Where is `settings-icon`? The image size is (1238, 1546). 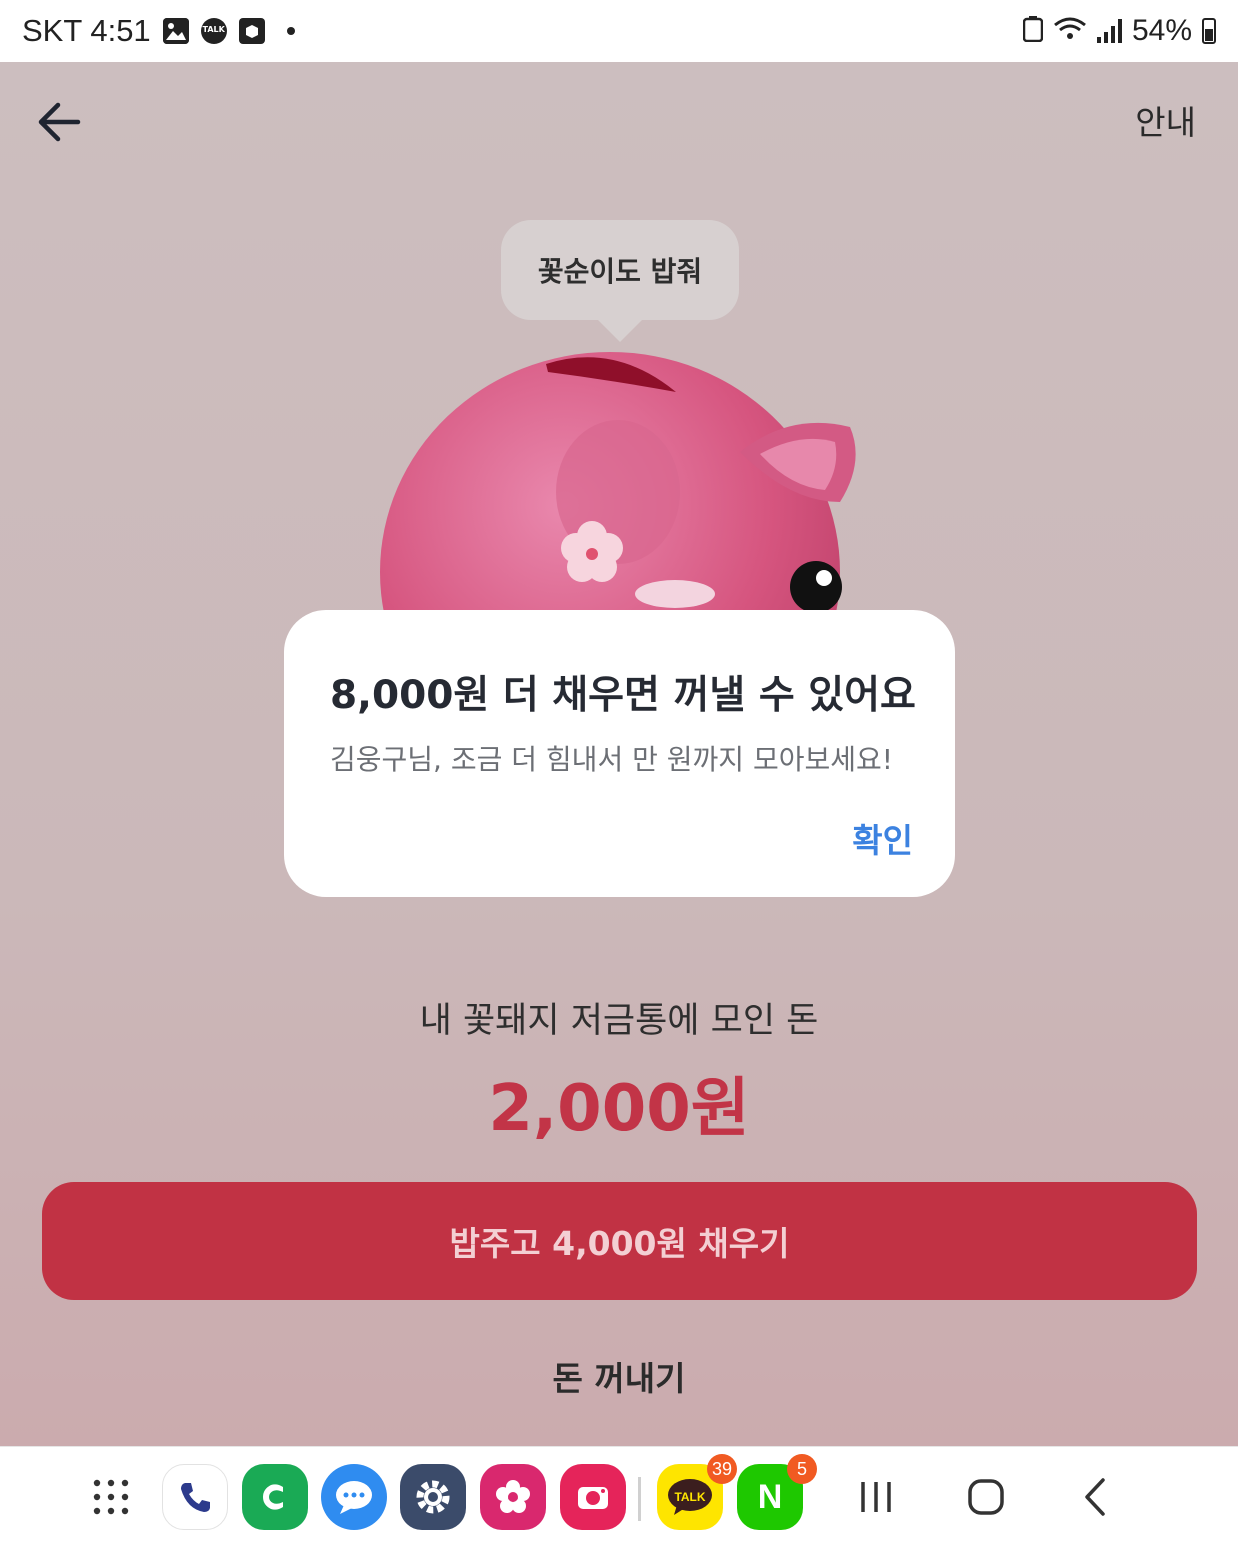 settings-icon is located at coordinates (433, 1497).